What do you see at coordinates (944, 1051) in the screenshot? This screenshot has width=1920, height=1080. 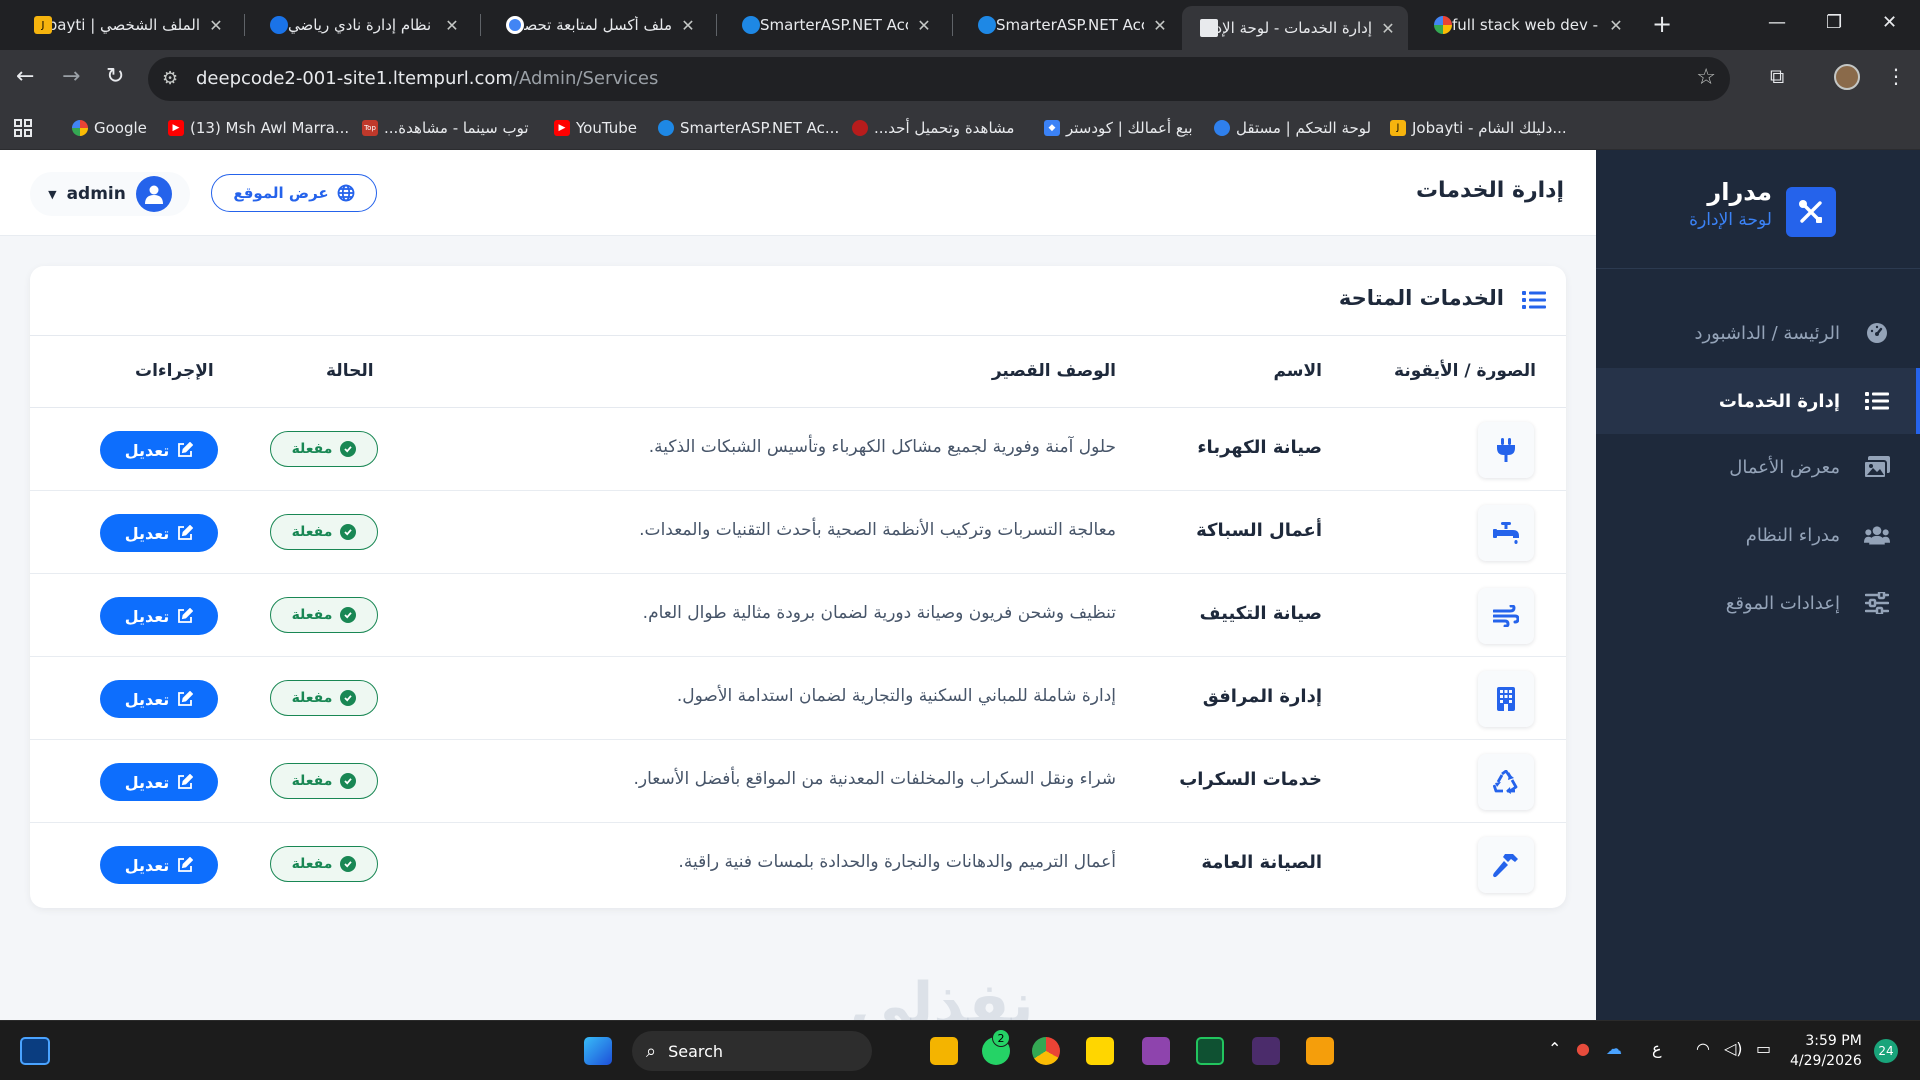 I see `file-explorer-icon` at bounding box center [944, 1051].